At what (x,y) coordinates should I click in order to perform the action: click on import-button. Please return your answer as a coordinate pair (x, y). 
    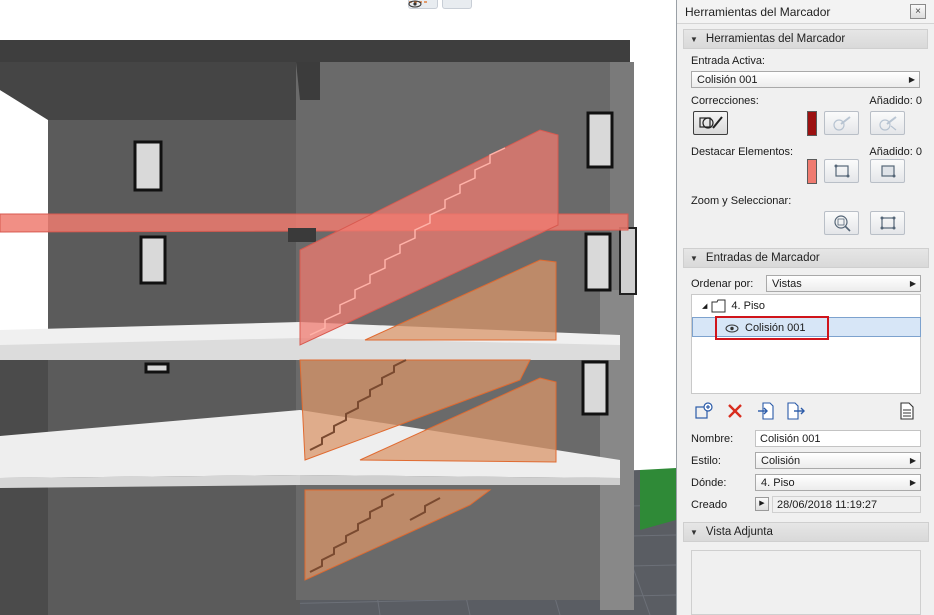
    Looking at the image, I should click on (766, 411).